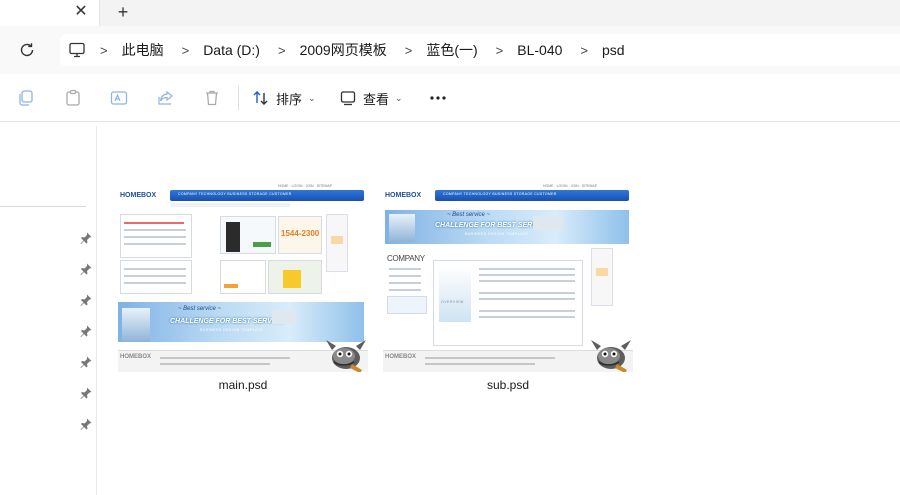  What do you see at coordinates (119, 98) in the screenshot?
I see `rename-icon` at bounding box center [119, 98].